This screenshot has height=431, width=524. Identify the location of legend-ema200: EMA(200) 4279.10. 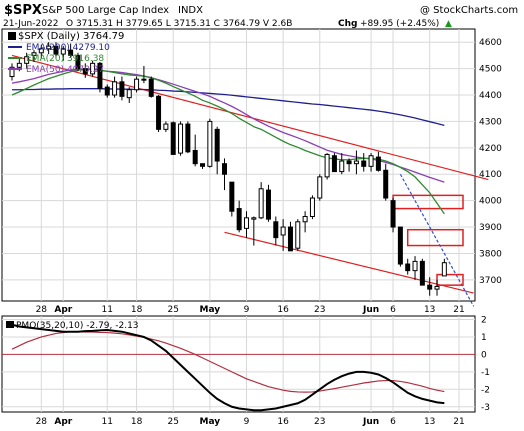
(68, 48).